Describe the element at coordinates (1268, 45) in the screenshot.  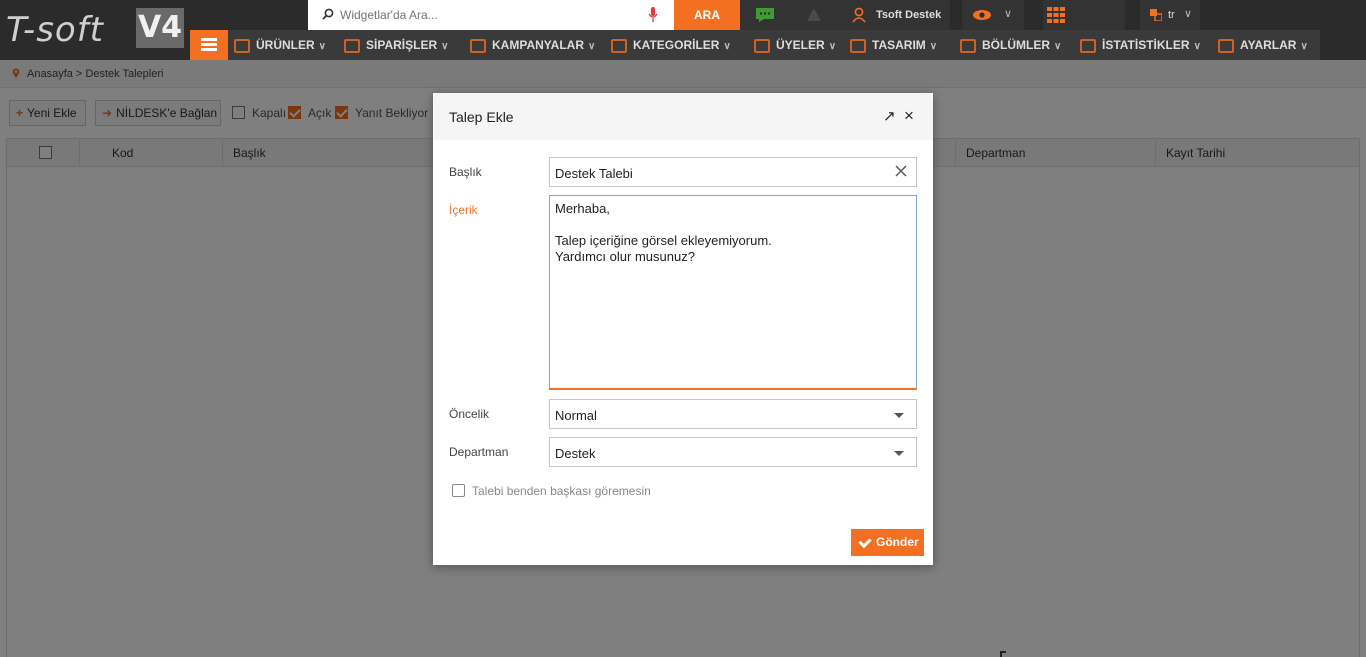
I see `nav-label: AYARLAR` at that location.